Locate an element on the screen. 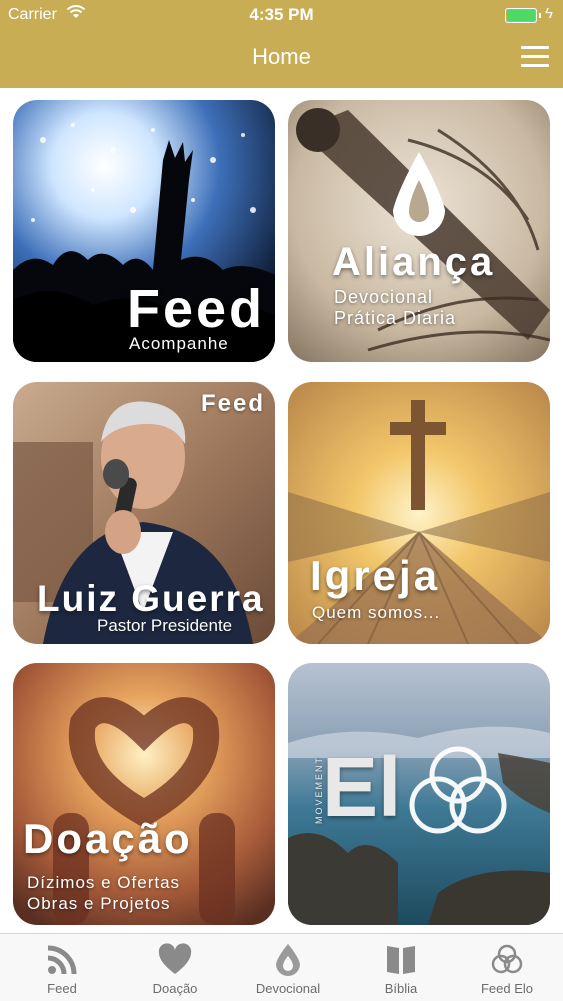 Image resolution: width=563 pixels, height=1001 pixels. book-icon is located at coordinates (401, 960).